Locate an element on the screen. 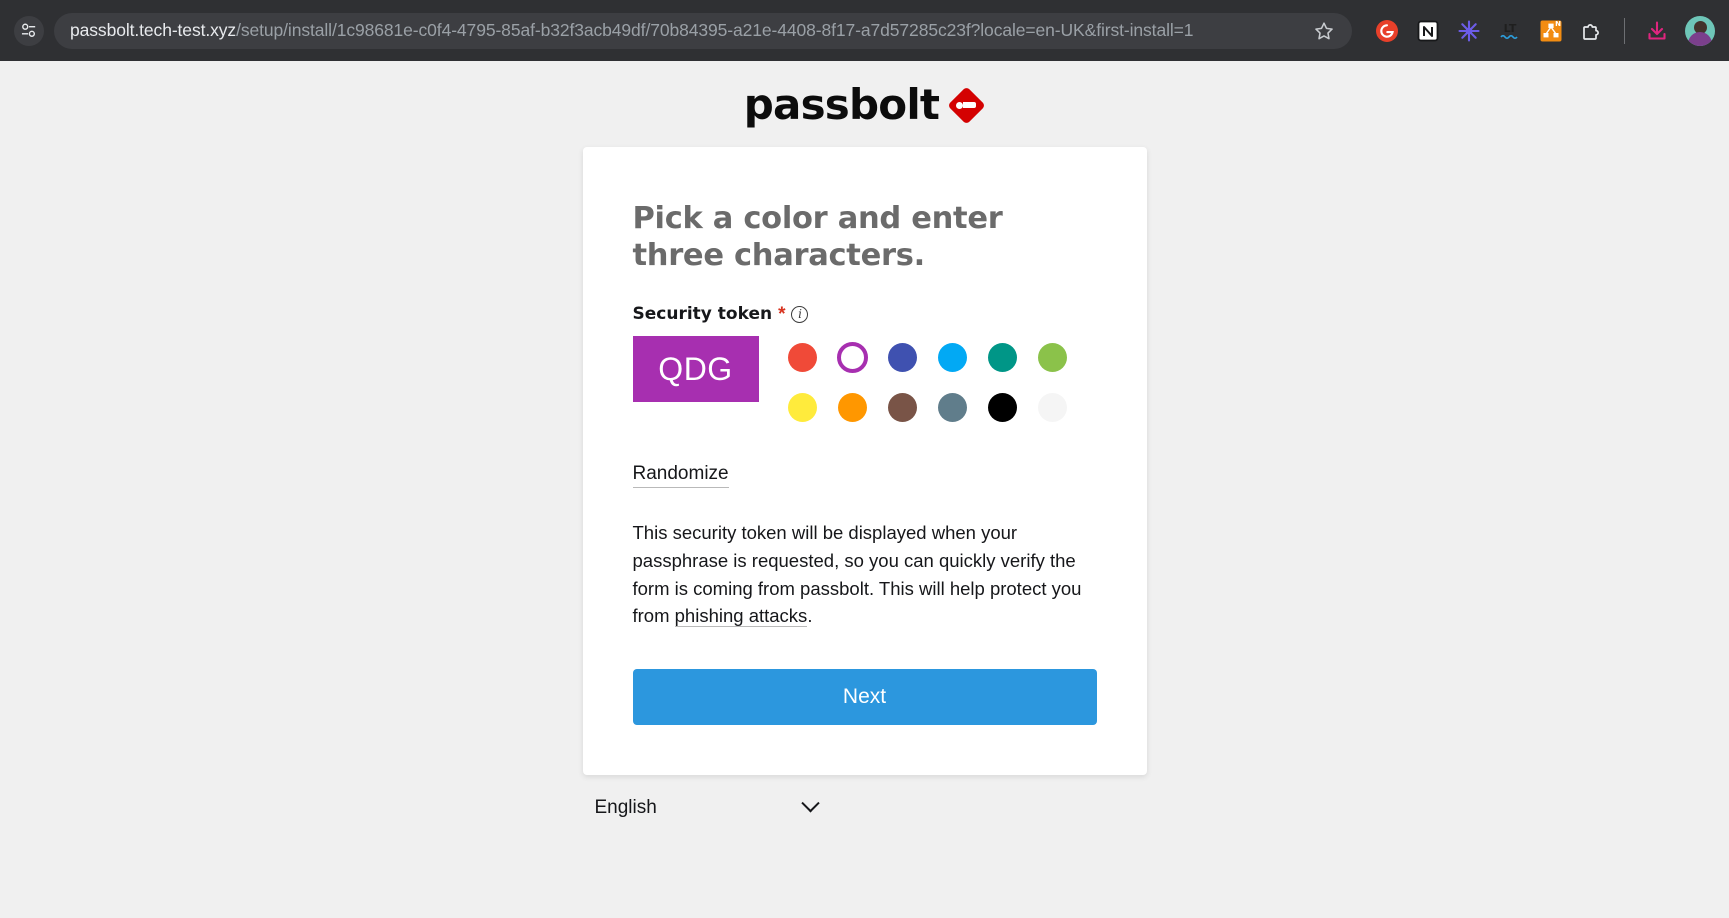 This screenshot has height=918, width=1729. security-token-preview: QDG is located at coordinates (695, 369).